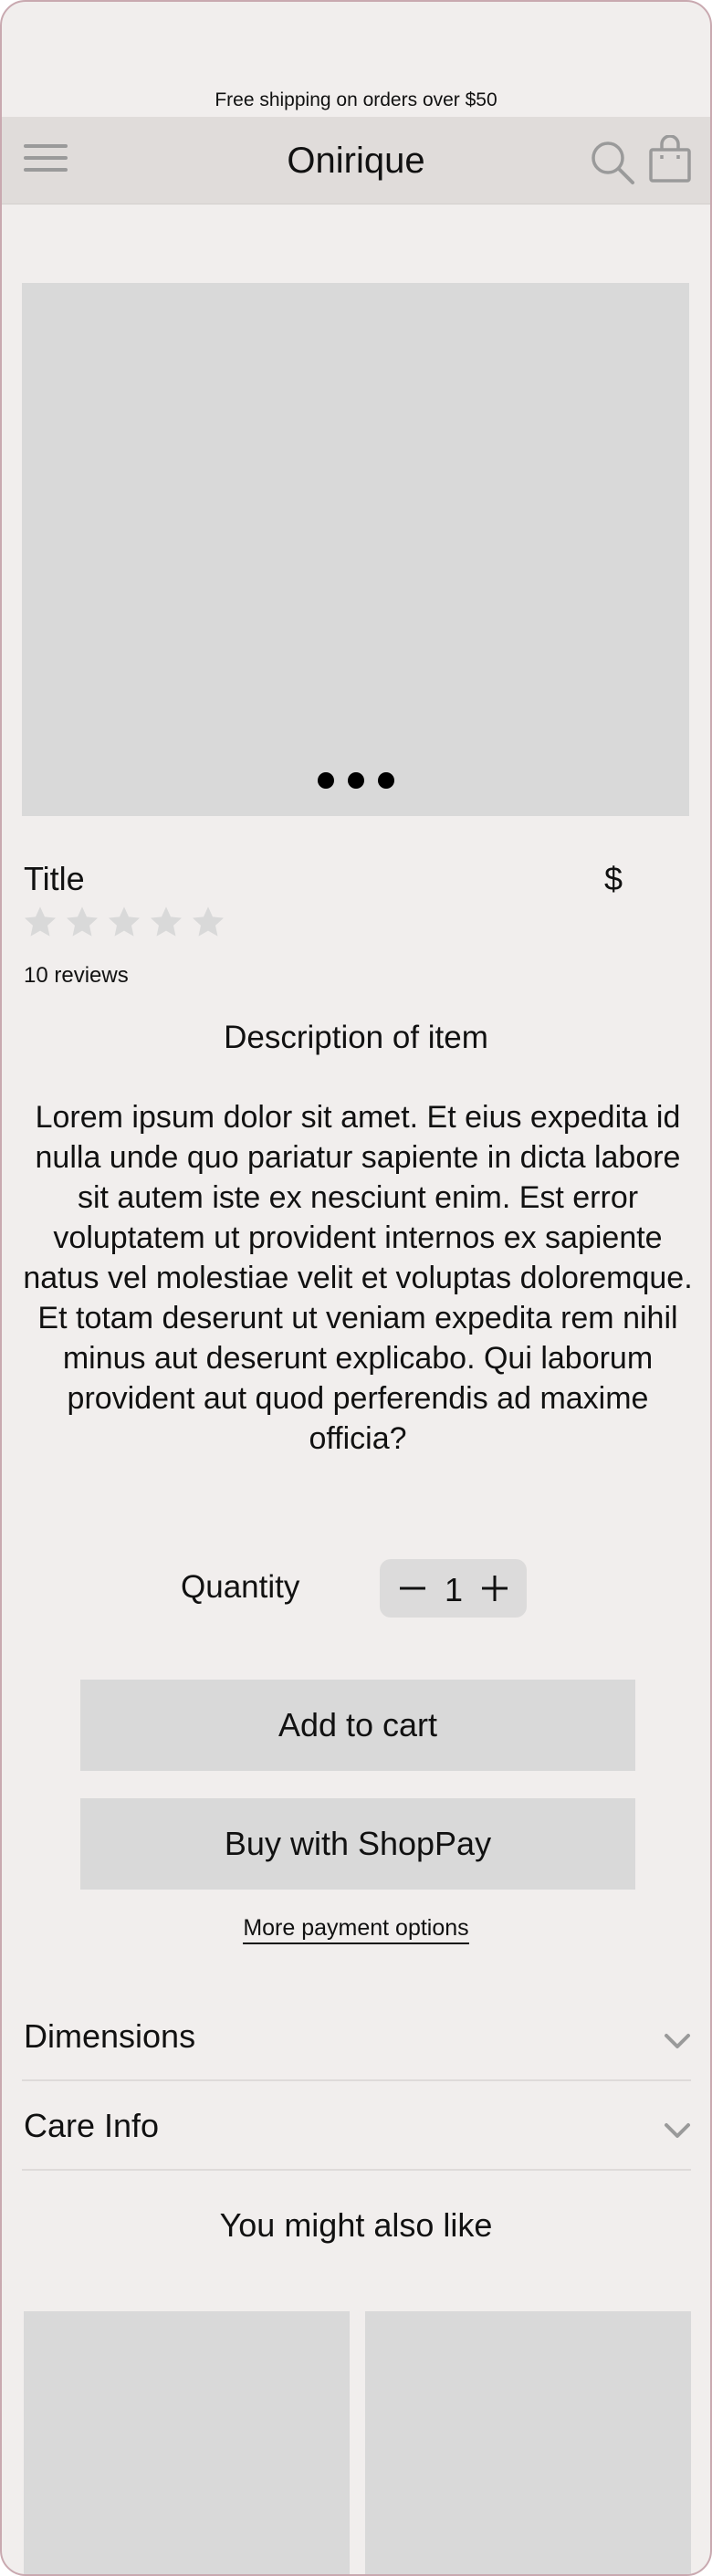  Describe the element at coordinates (613, 879) in the screenshot. I see `product-price: $` at that location.